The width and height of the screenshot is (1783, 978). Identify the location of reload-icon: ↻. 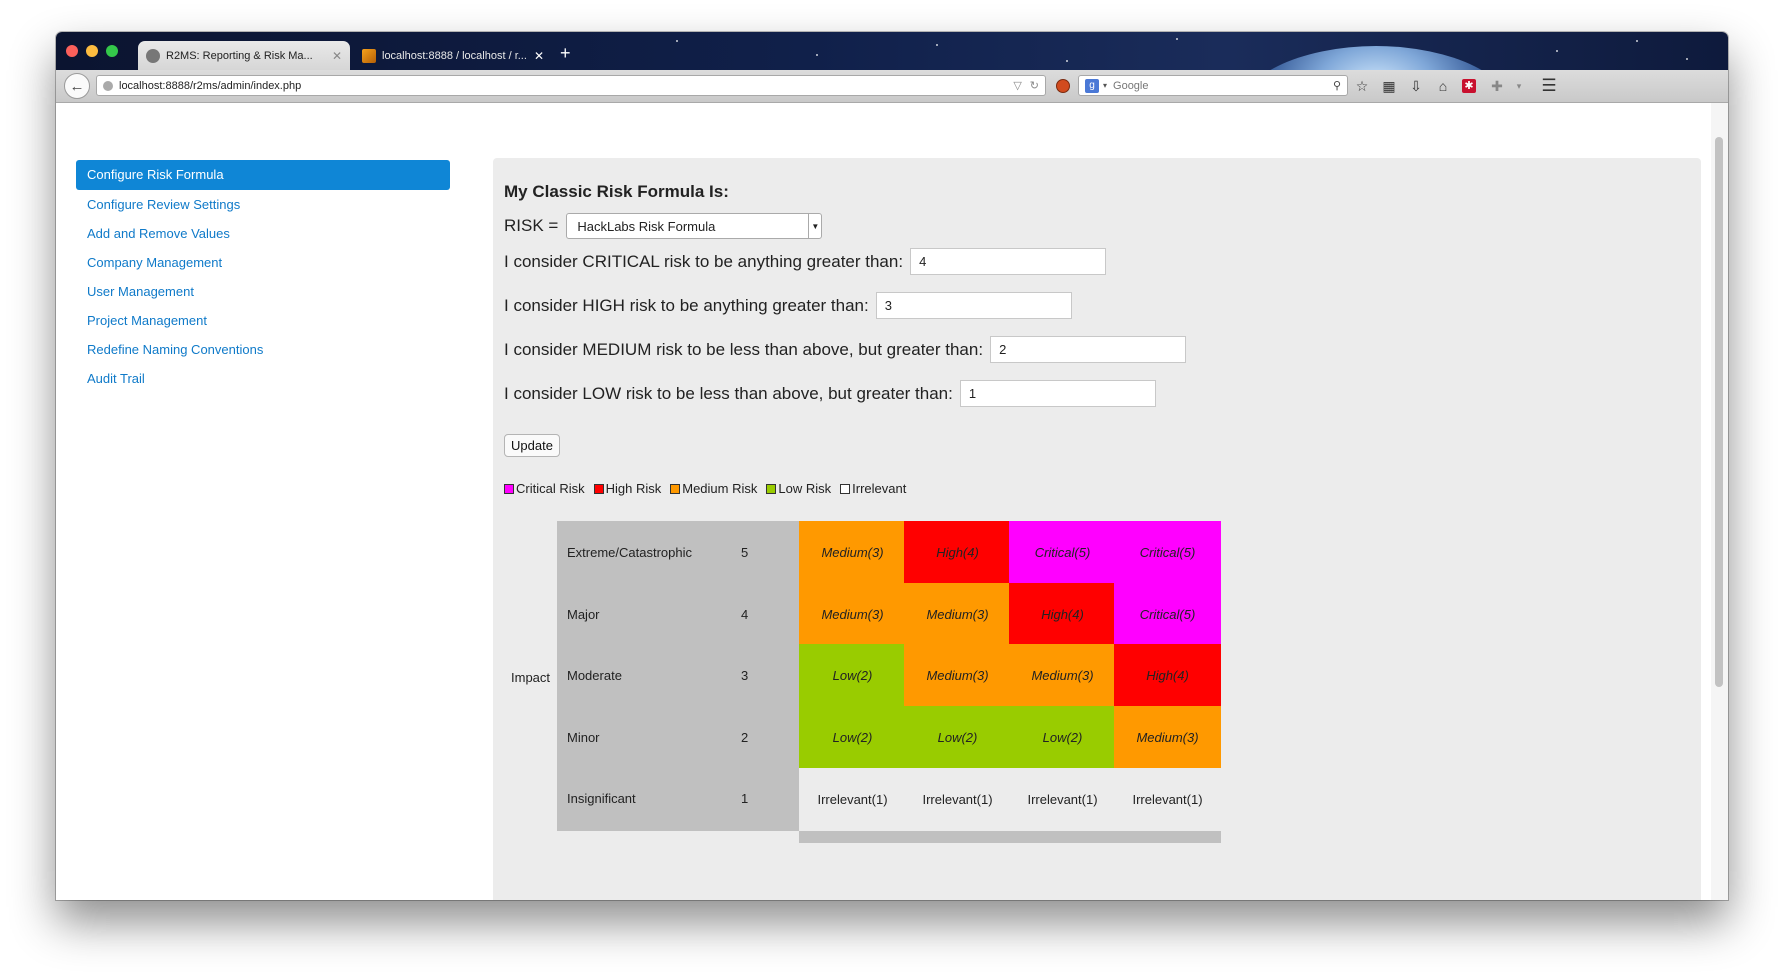
(1034, 85).